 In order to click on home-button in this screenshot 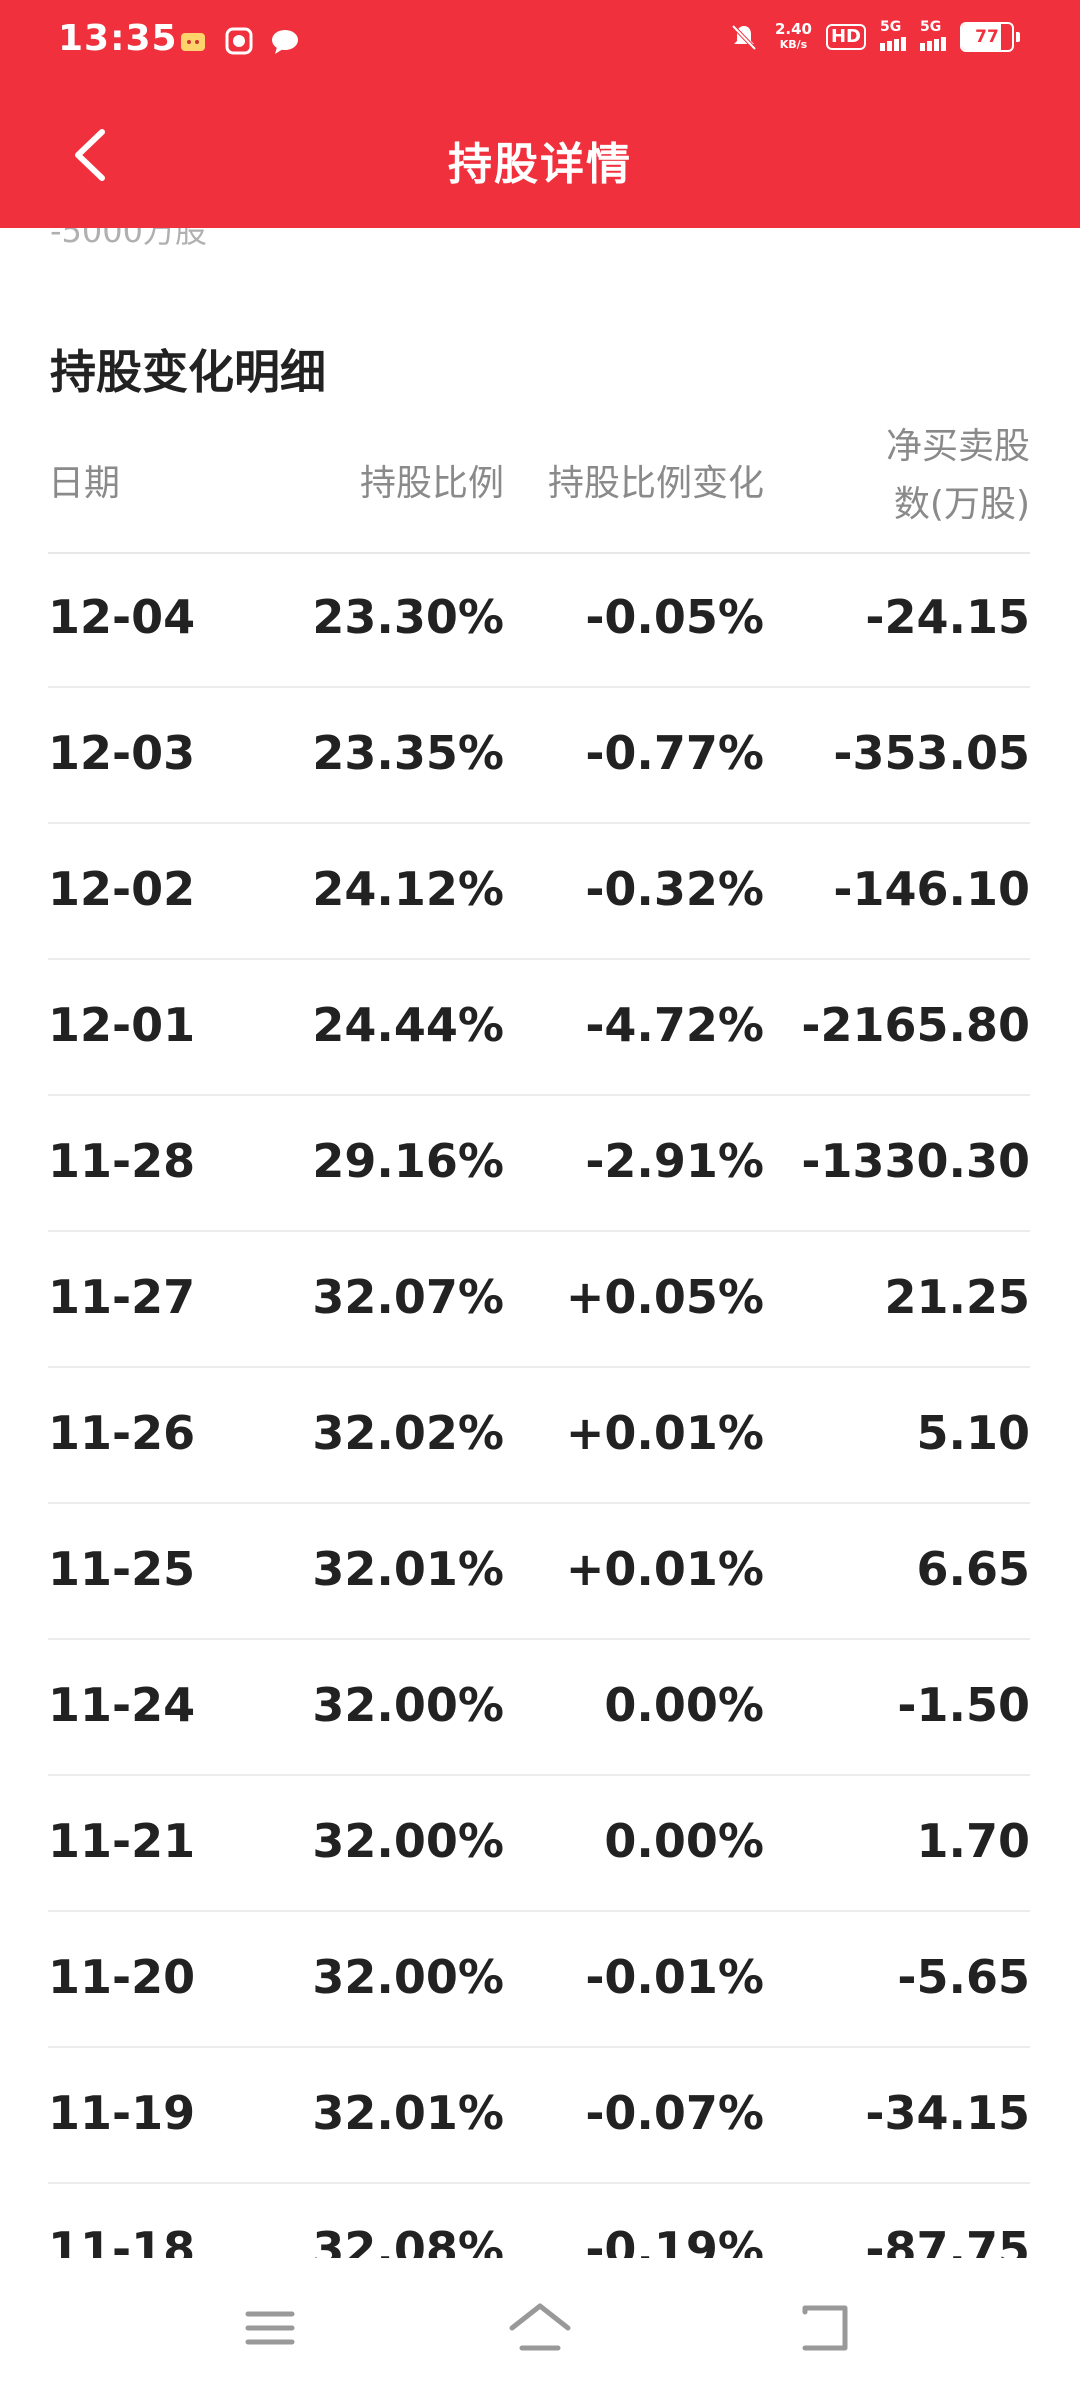, I will do `click(540, 2328)`.